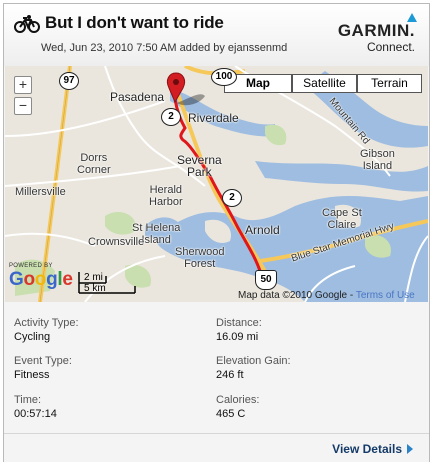 Image resolution: width=435 pixels, height=468 pixels. I want to click on scale-miles: 2 mi, so click(93, 277).